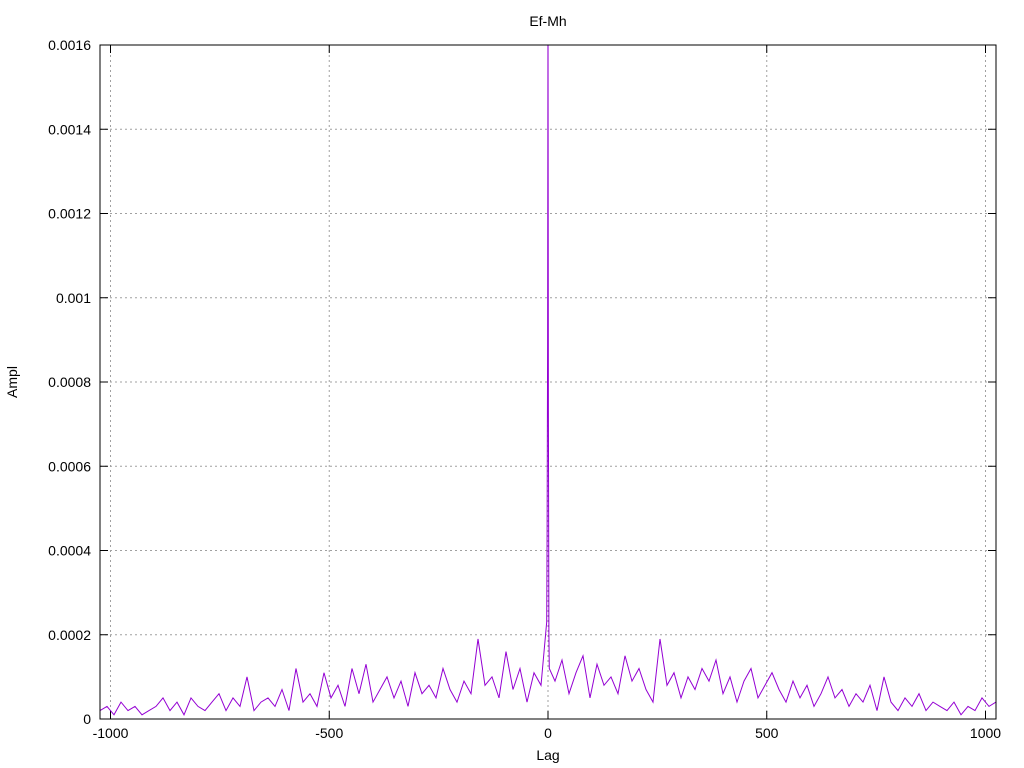  I want to click on chart-title: Ef-Mh, so click(547, 21).